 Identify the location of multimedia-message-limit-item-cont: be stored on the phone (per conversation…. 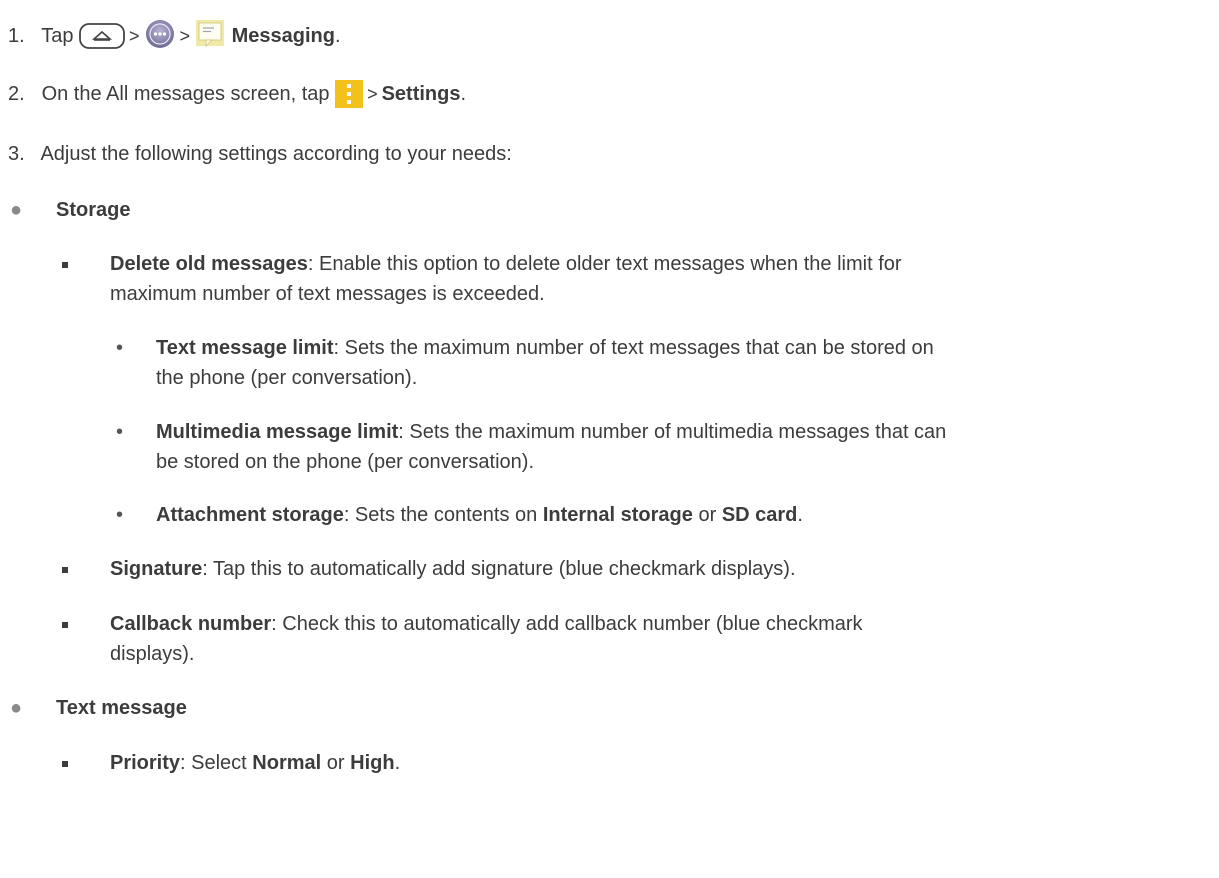
(345, 462).